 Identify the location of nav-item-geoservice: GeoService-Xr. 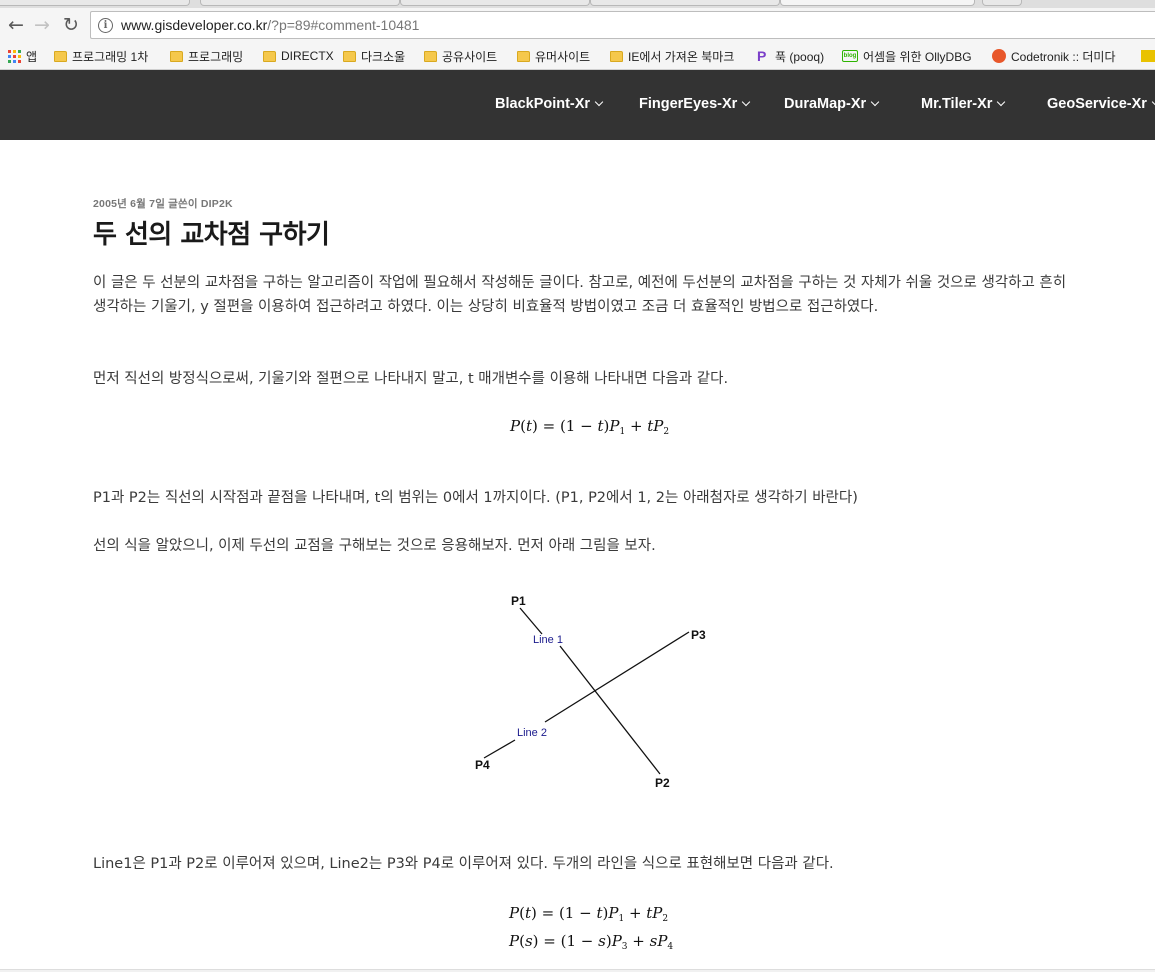
(1101, 104).